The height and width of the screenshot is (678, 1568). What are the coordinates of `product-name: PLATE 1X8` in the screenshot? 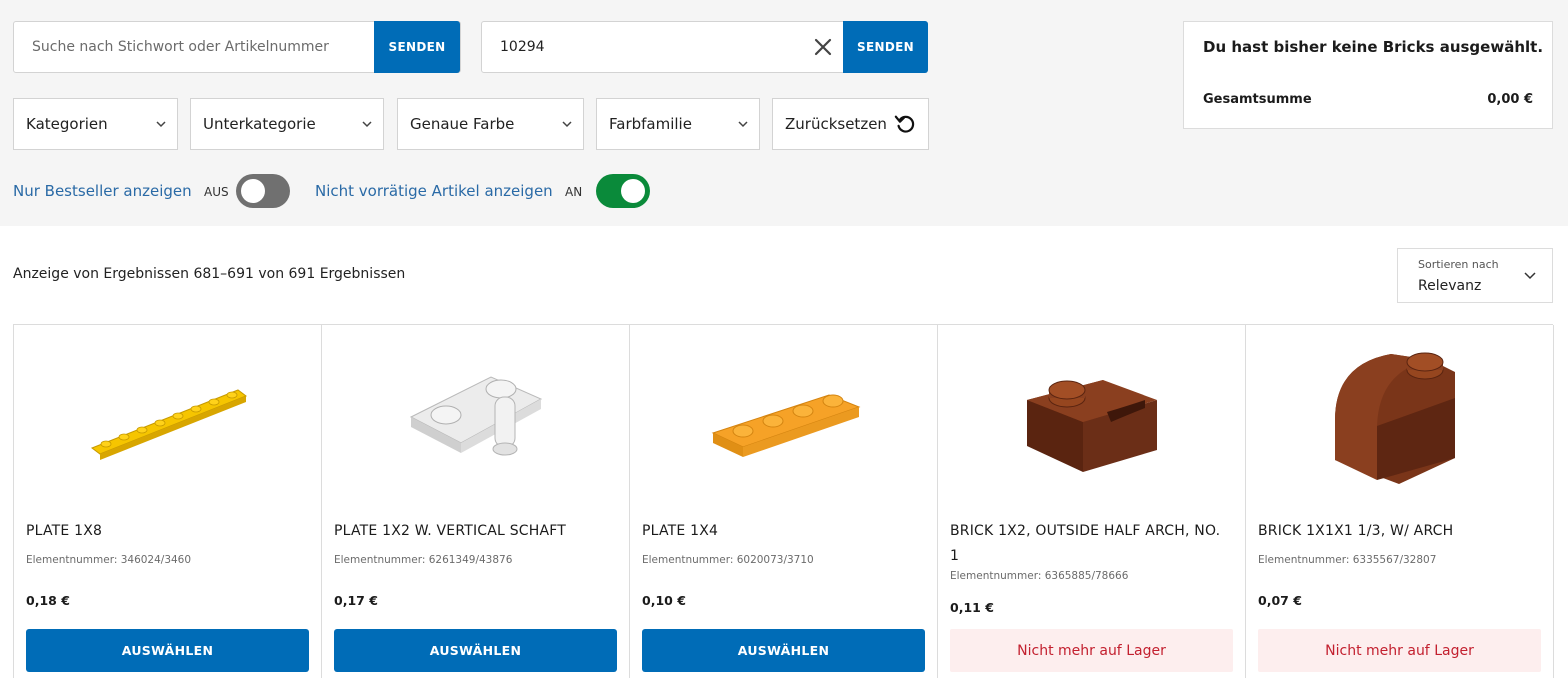 It's located at (64, 531).